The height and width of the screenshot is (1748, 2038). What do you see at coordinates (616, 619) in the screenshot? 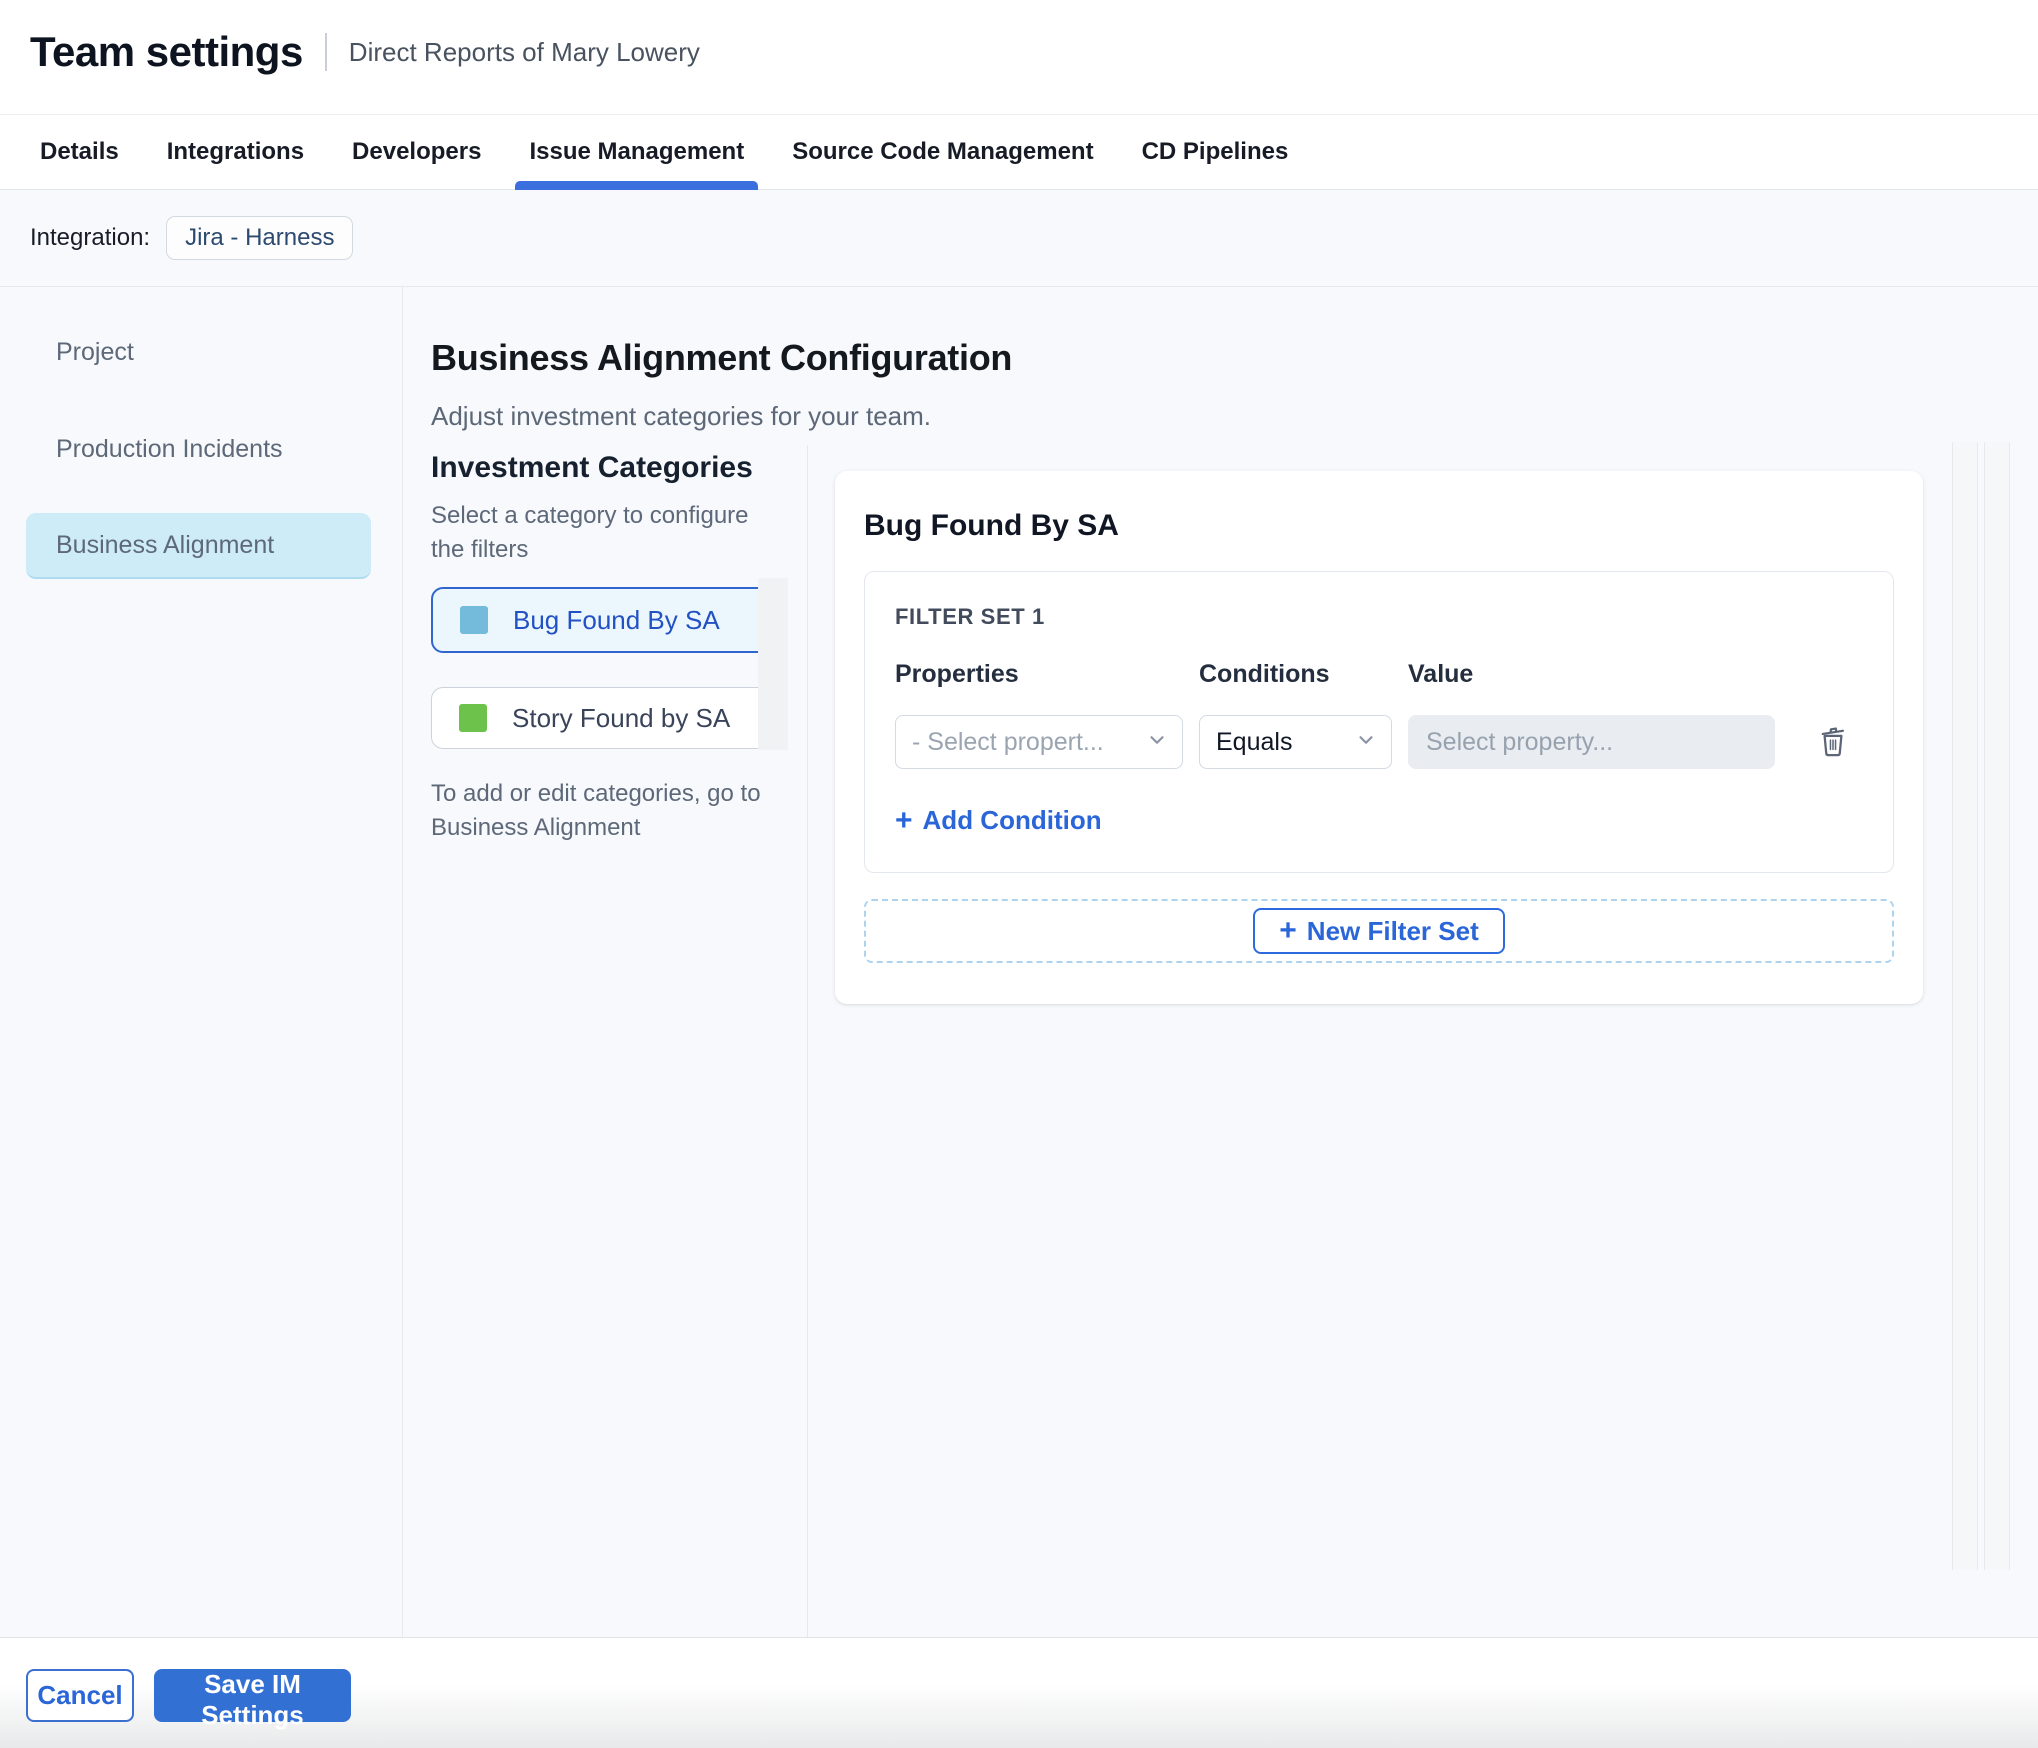
I see `category-label: Bug Found By SA` at bounding box center [616, 619].